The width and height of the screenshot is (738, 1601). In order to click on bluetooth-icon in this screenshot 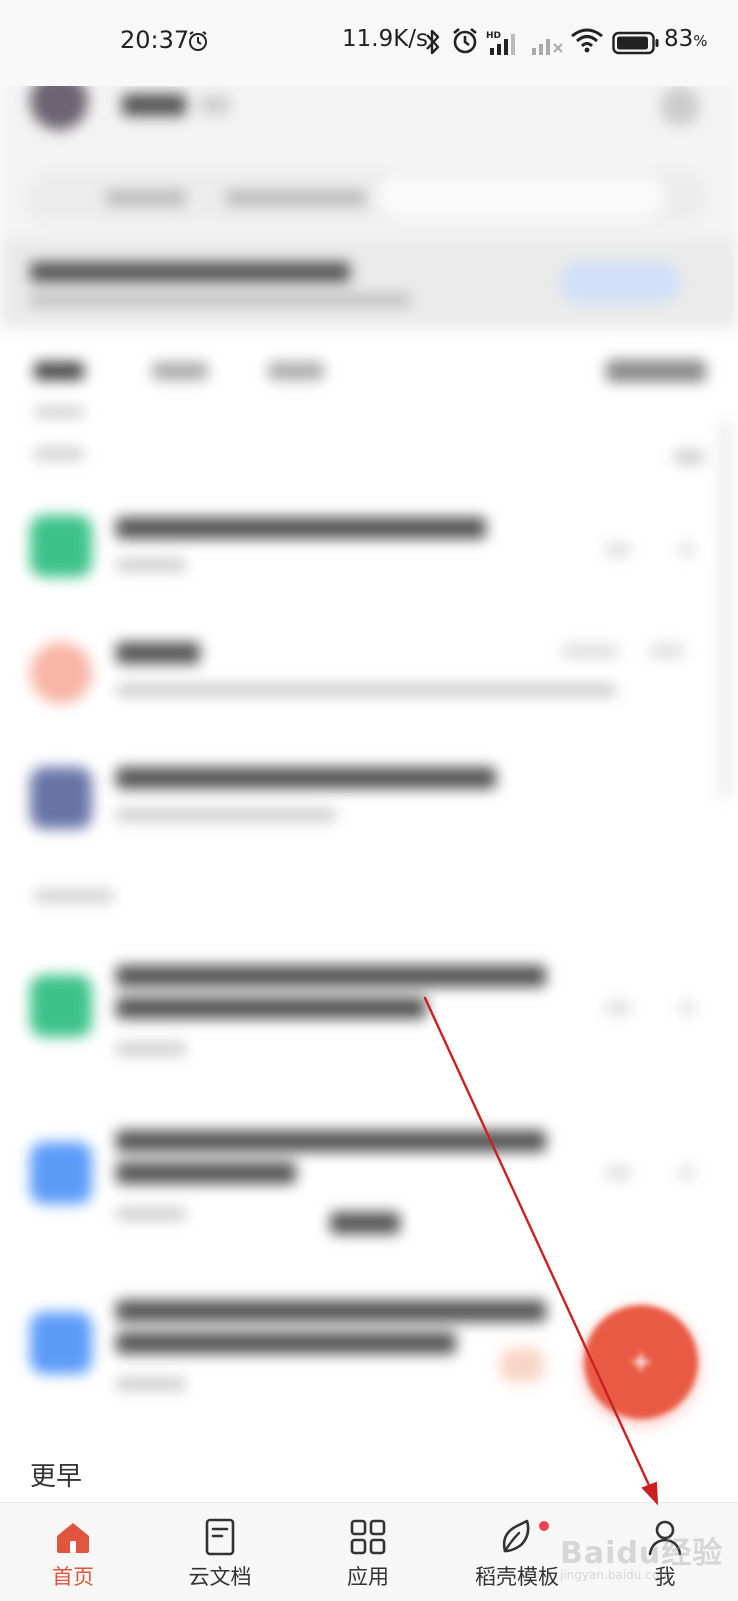, I will do `click(433, 42)`.